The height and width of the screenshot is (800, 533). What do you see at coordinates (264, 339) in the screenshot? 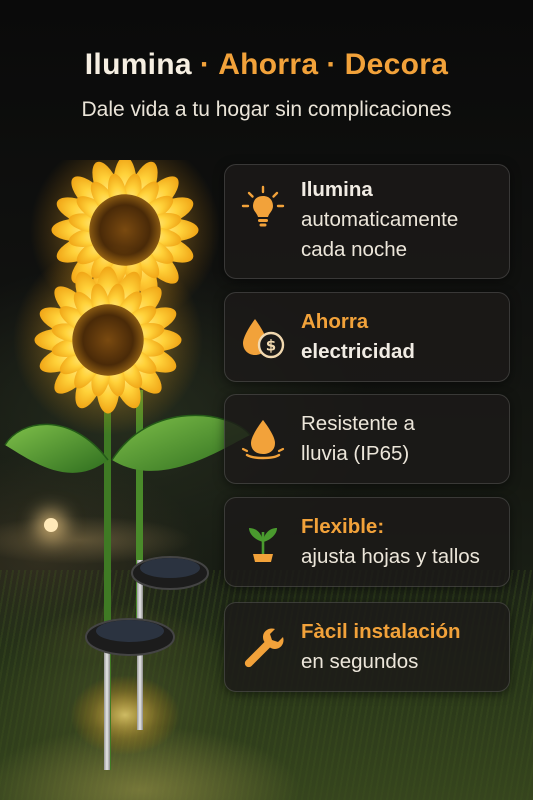
I see `water-drop-coin-icon: $` at bounding box center [264, 339].